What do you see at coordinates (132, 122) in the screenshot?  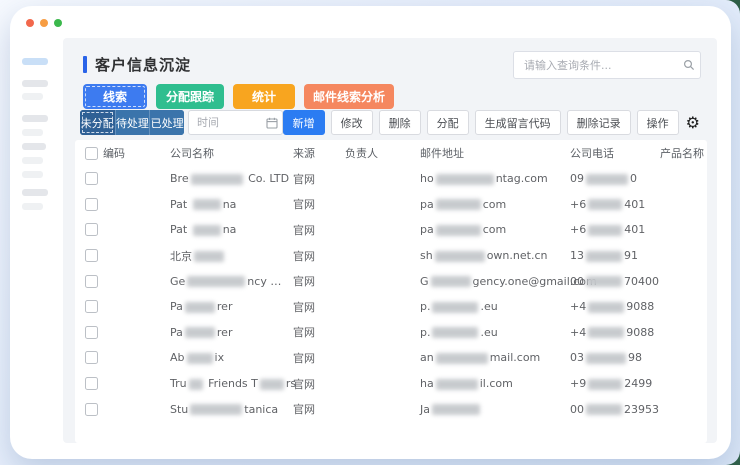 I see `segment-1: 待处理` at bounding box center [132, 122].